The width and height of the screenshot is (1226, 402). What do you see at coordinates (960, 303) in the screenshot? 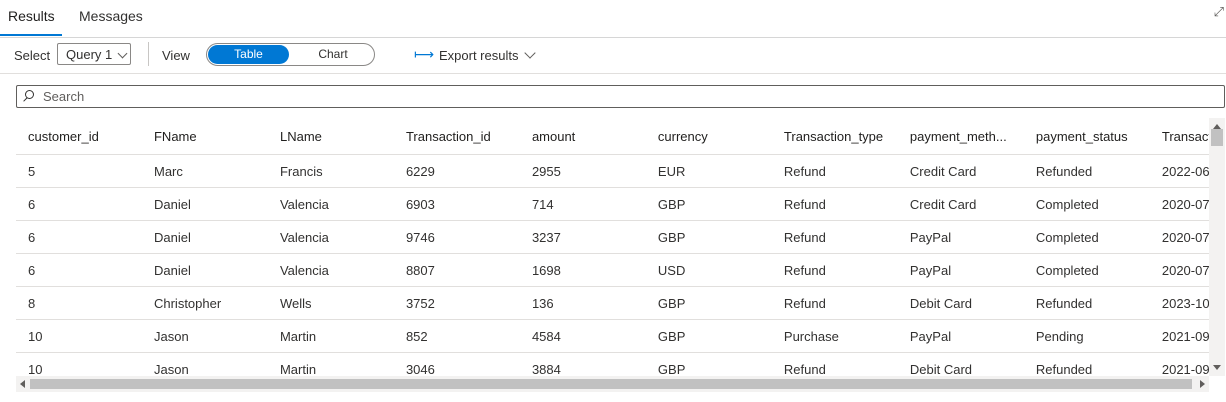
I see `table-cell: Debit Card` at bounding box center [960, 303].